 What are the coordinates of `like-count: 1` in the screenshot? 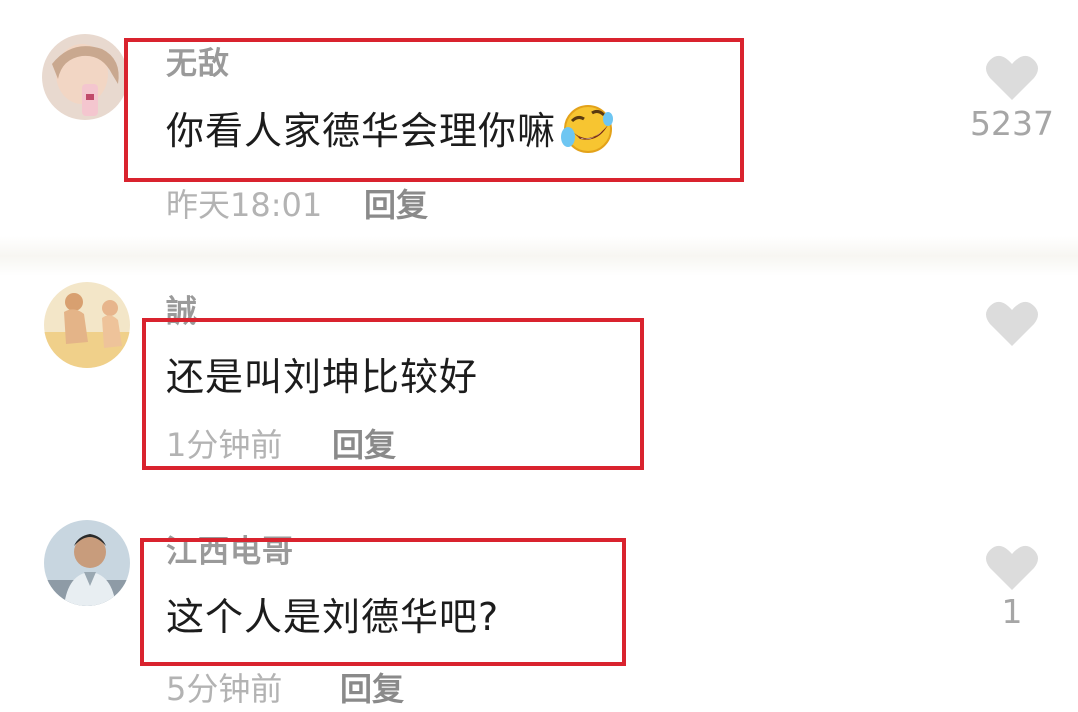 It's located at (1012, 611).